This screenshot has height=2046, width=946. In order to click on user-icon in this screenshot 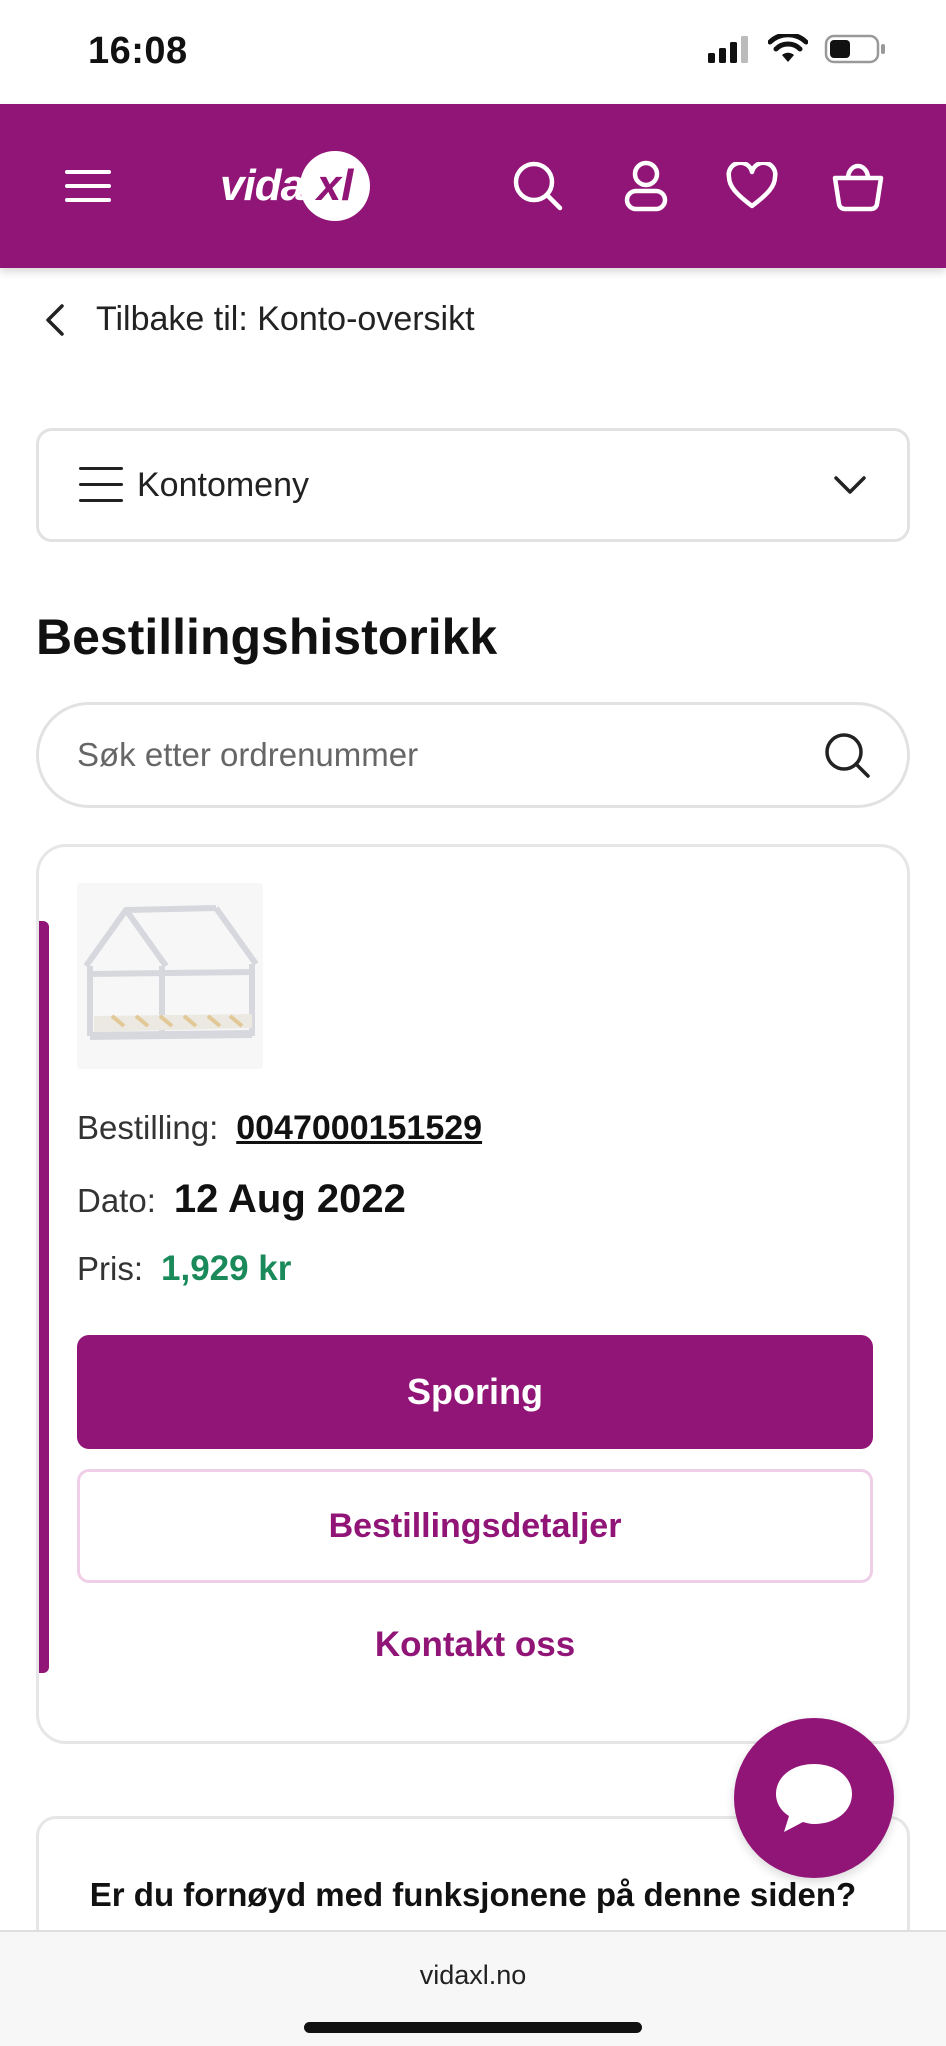, I will do `click(646, 186)`.